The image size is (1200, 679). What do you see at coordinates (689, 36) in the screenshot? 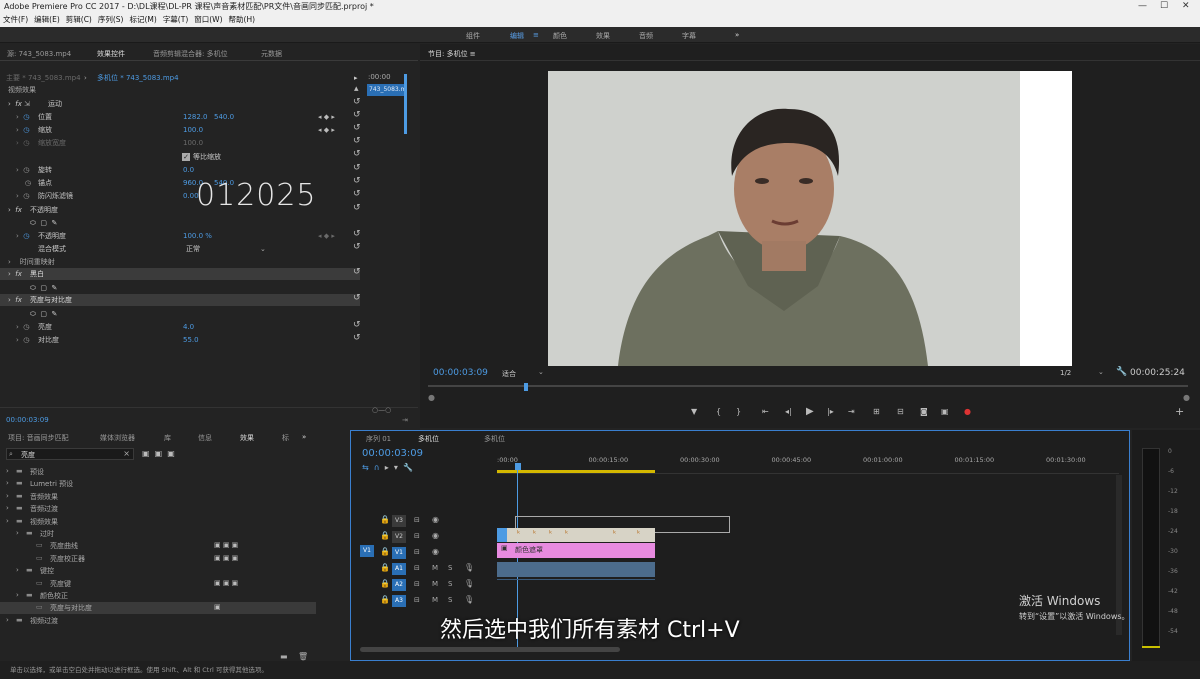
I see `workspace-titles: 字幕` at bounding box center [689, 36].